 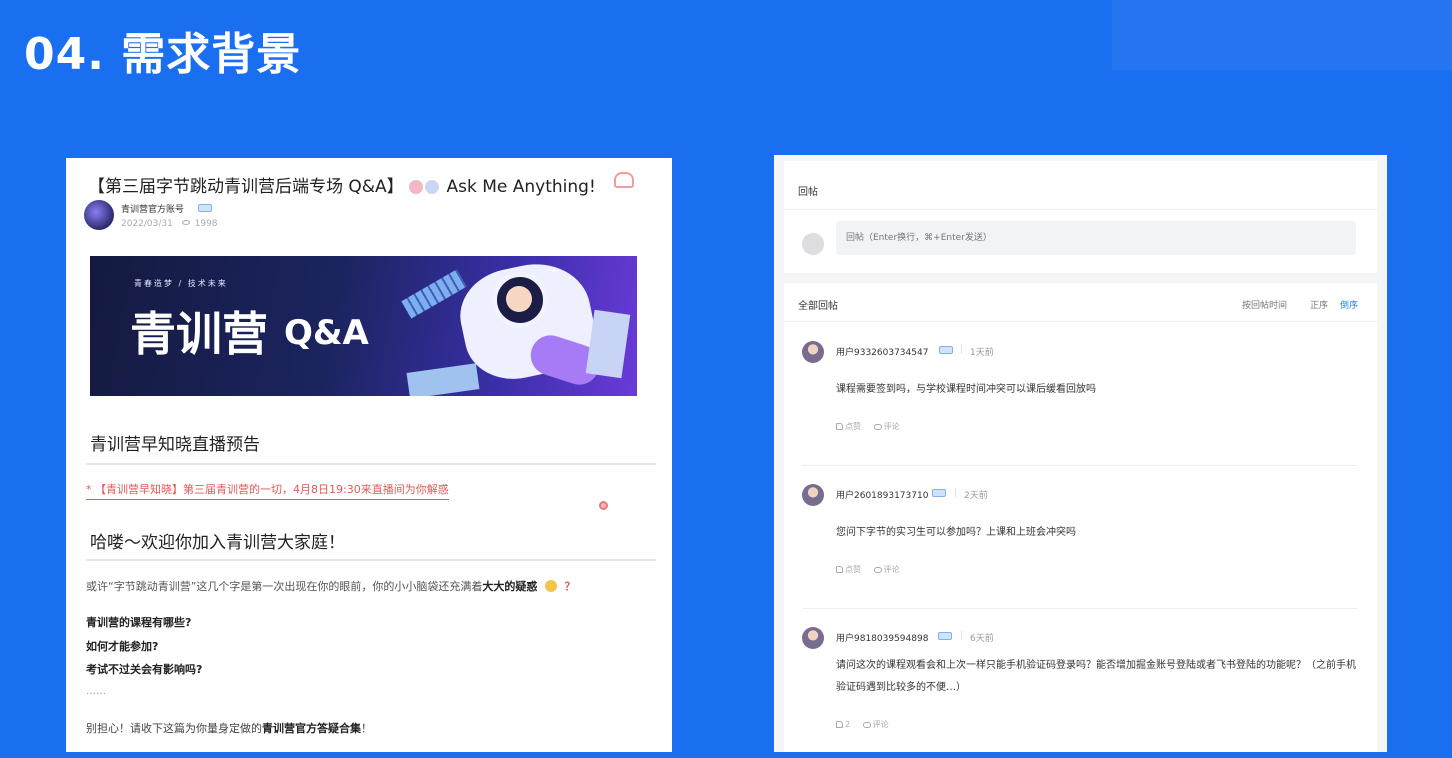 What do you see at coordinates (1282, 35) in the screenshot?
I see `background-shade` at bounding box center [1282, 35].